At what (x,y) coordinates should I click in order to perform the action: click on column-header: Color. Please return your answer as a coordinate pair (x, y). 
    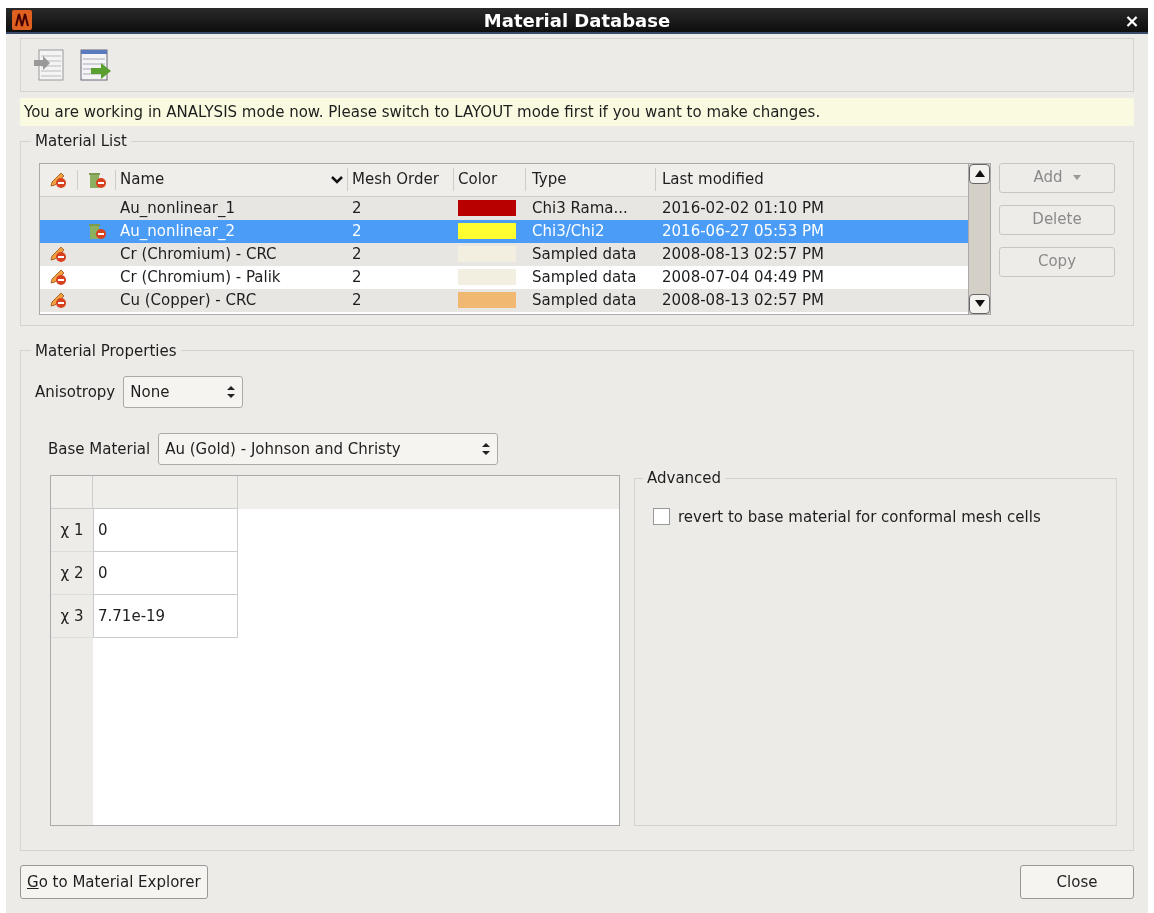
    Looking at the image, I should click on (490, 179).